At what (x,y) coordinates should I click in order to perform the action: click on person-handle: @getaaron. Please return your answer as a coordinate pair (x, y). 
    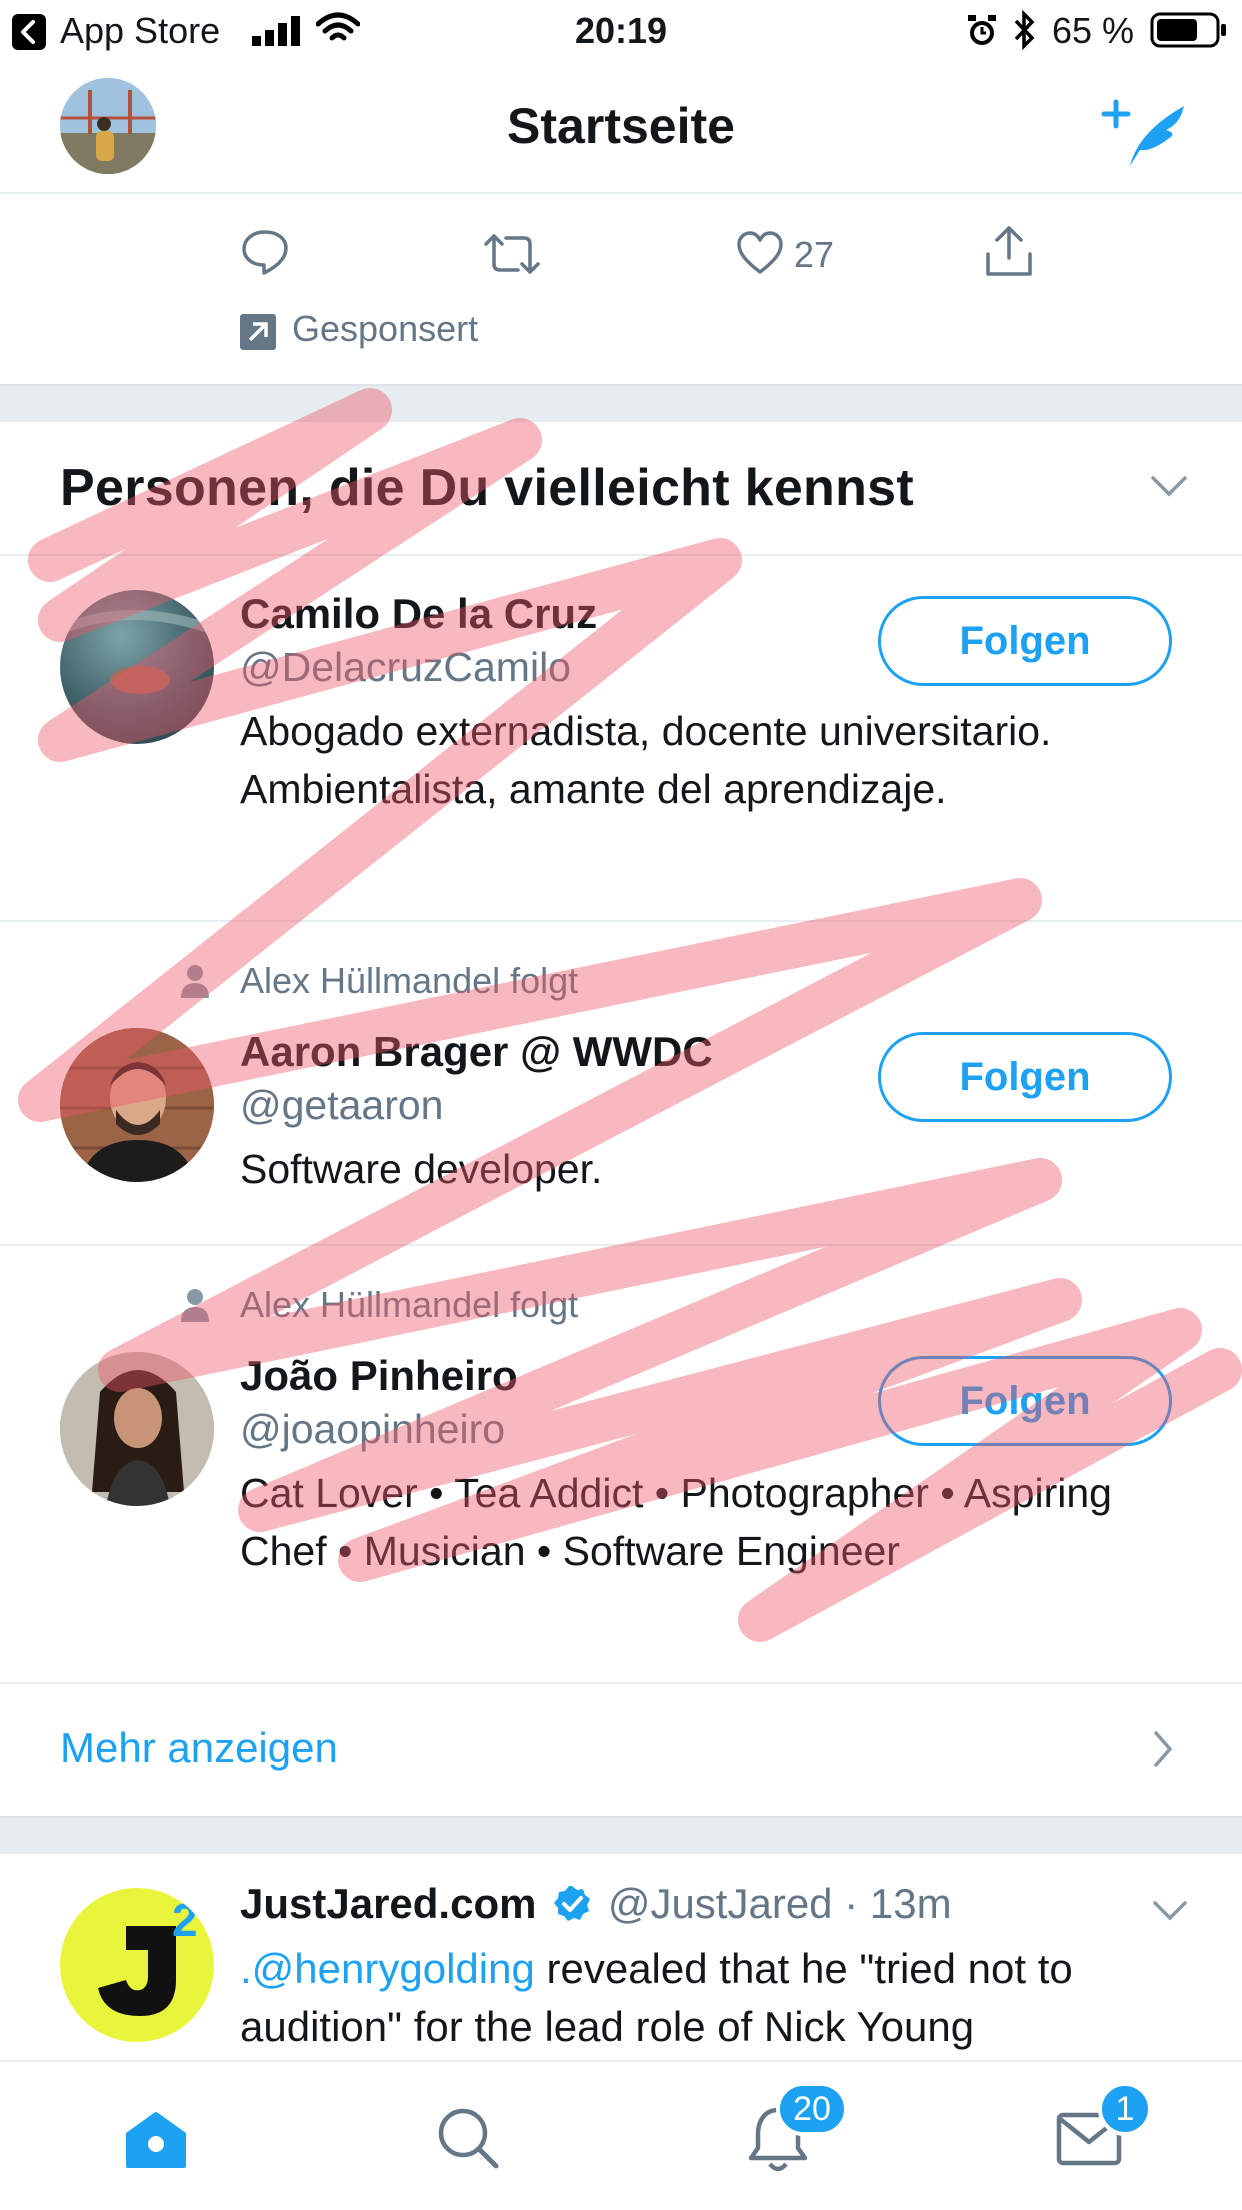
    Looking at the image, I should click on (341, 1105).